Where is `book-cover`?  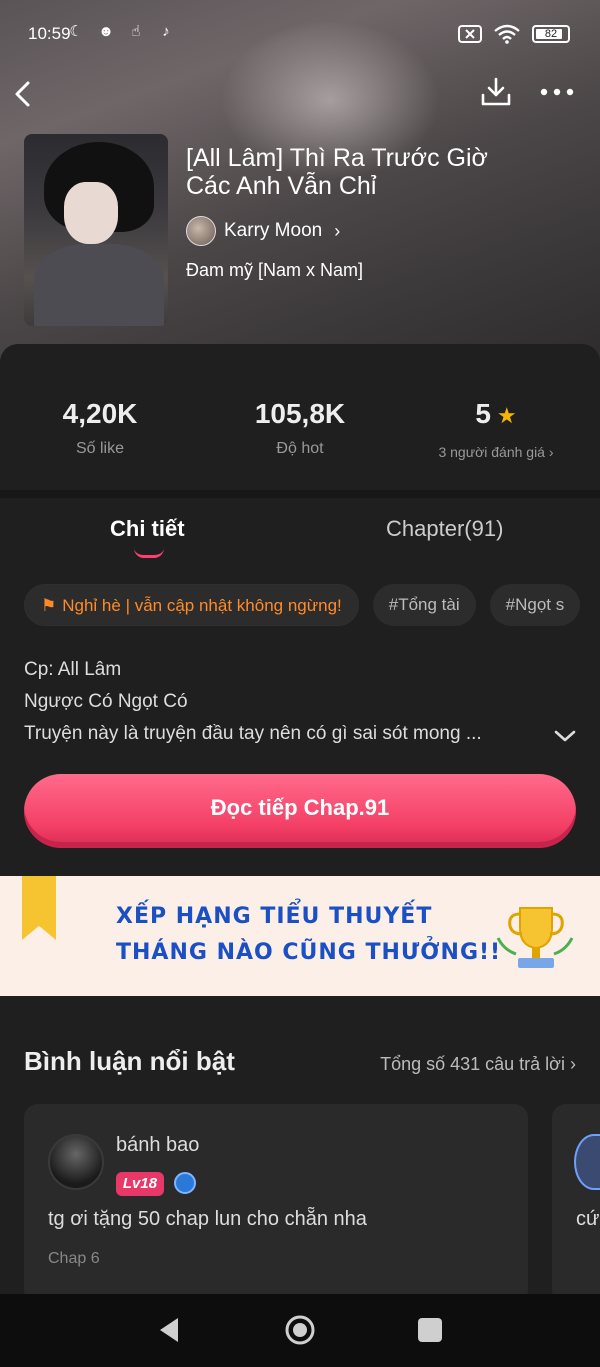
book-cover is located at coordinates (96, 230).